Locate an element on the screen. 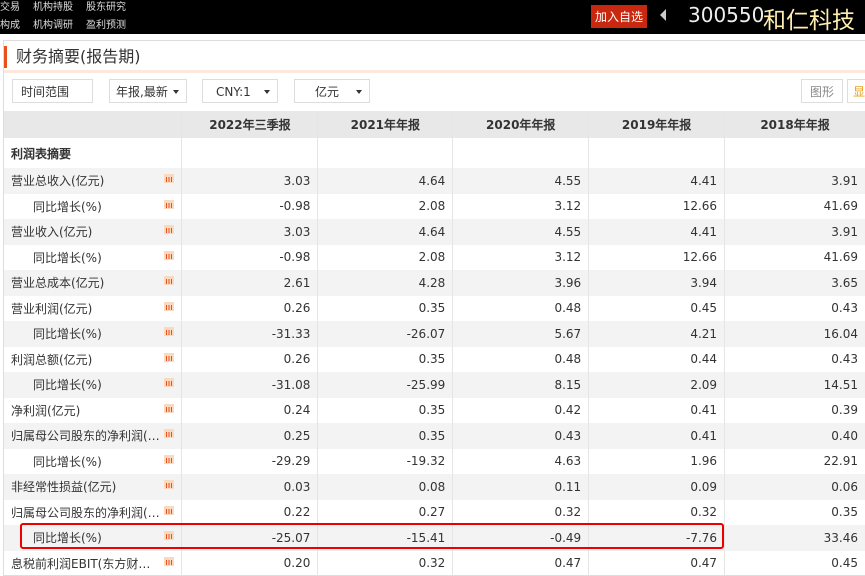 This screenshot has height=576, width=865. value-cell: 2.61 is located at coordinates (250, 283).